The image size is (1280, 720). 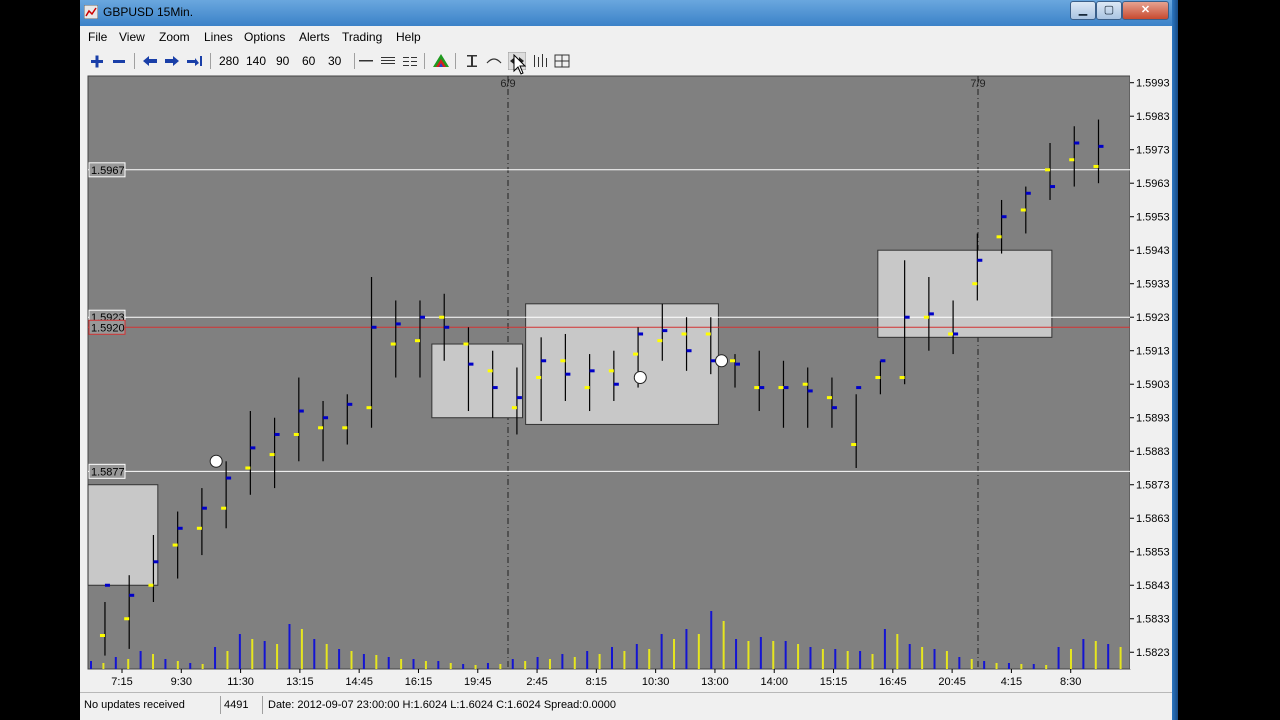 I want to click on day-label: 6/9, so click(x=507, y=84).